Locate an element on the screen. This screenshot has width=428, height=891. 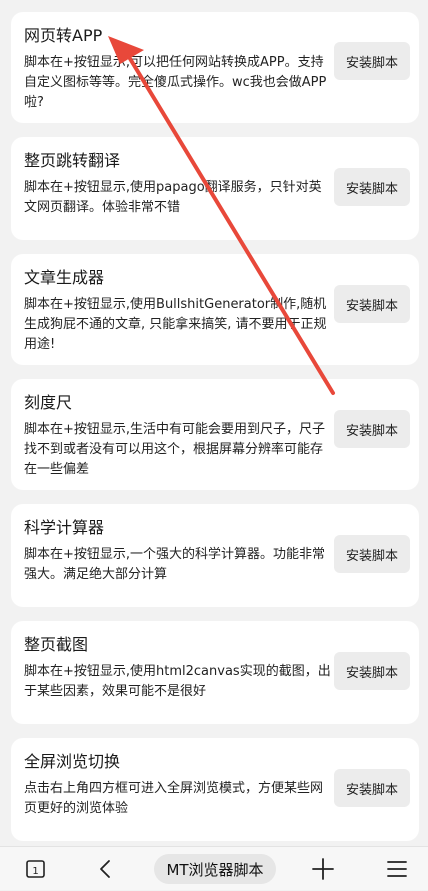
menu-icon is located at coordinates (397, 869).